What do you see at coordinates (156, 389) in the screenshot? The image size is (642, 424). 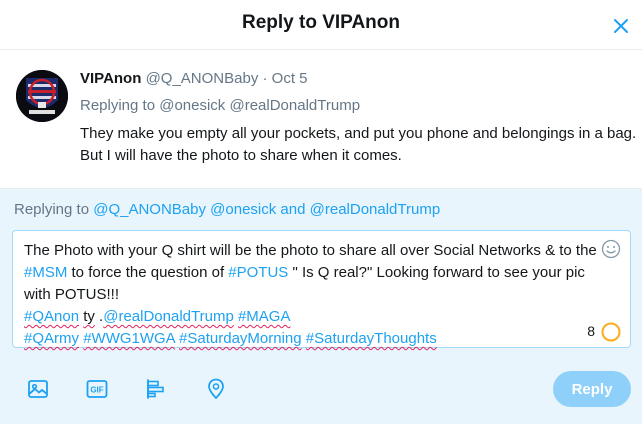 I see `poll-icon` at bounding box center [156, 389].